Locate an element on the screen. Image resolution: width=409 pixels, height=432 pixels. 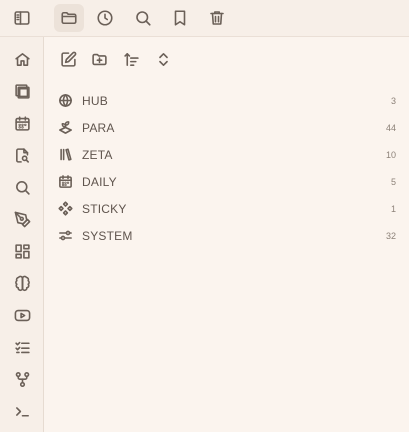
library-icon is located at coordinates (68, 154).